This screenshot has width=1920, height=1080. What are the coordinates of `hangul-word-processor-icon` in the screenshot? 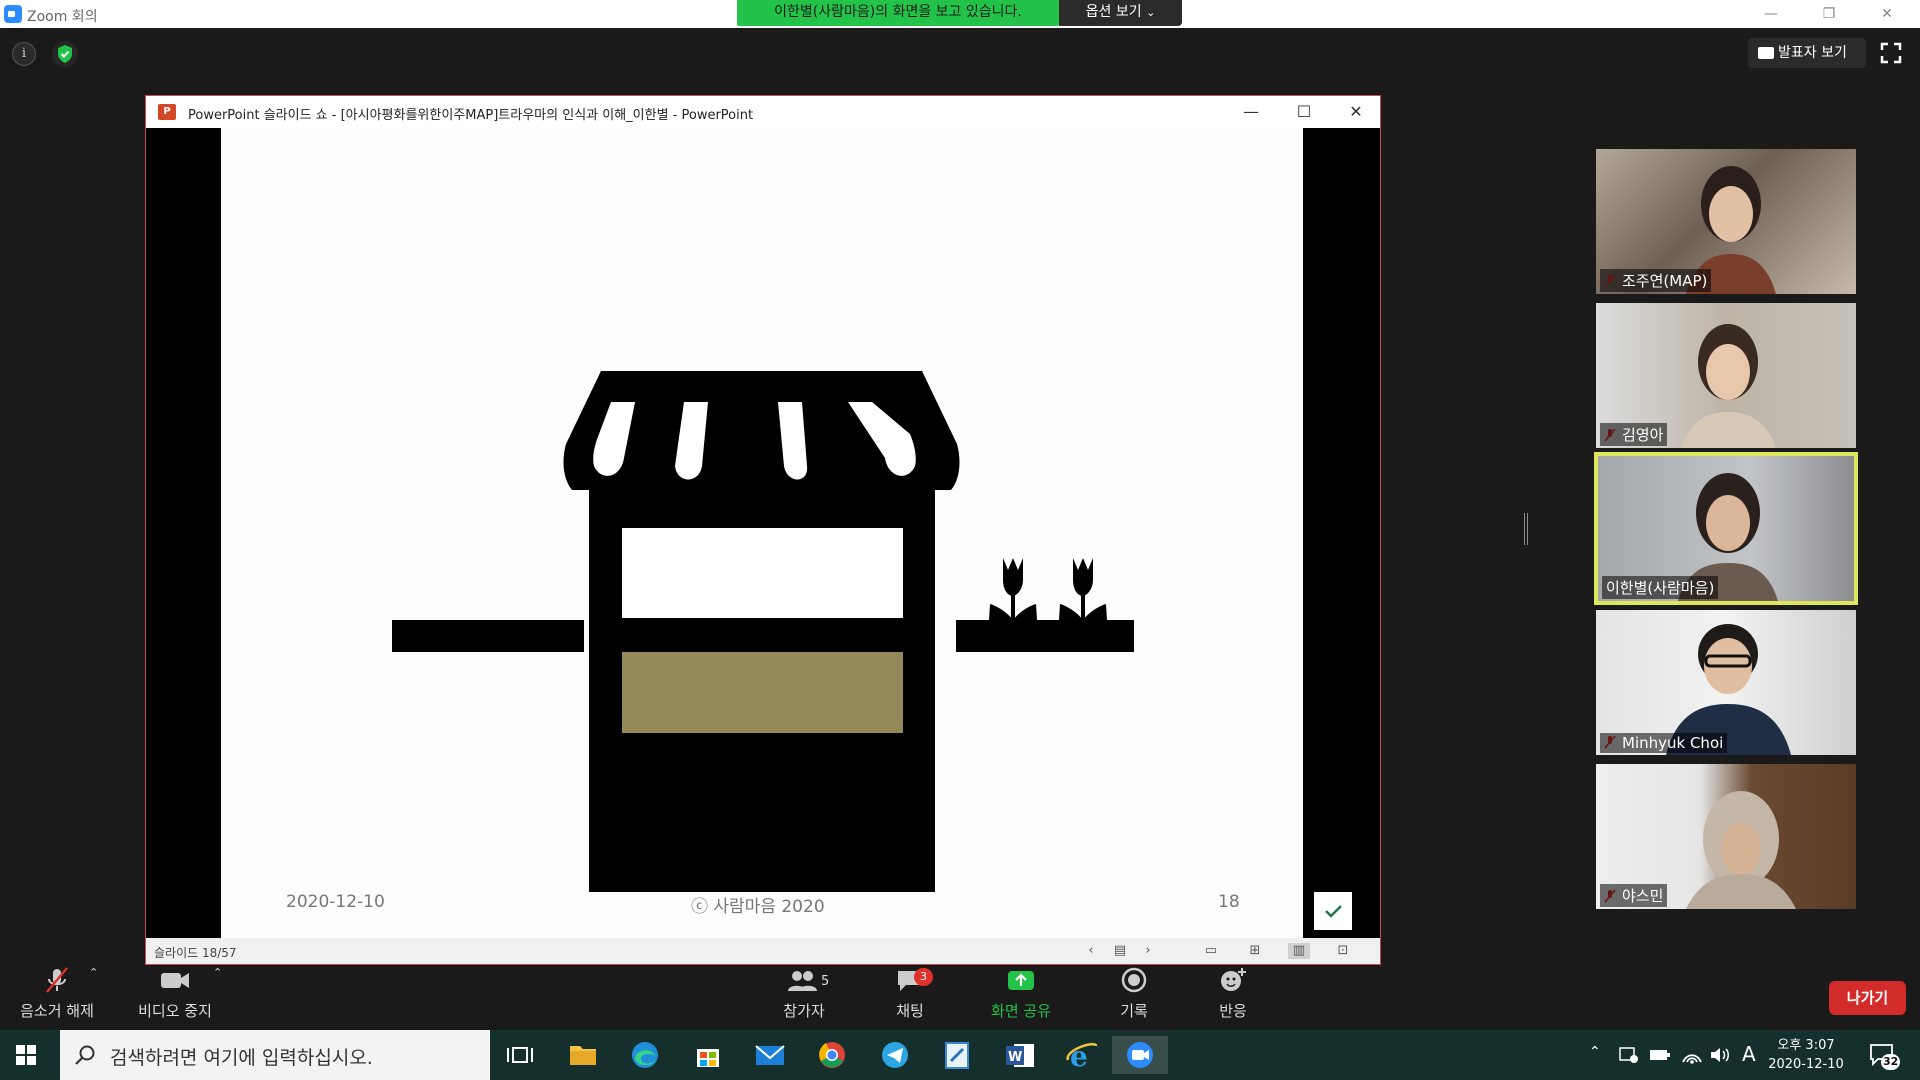 It's located at (957, 1055).